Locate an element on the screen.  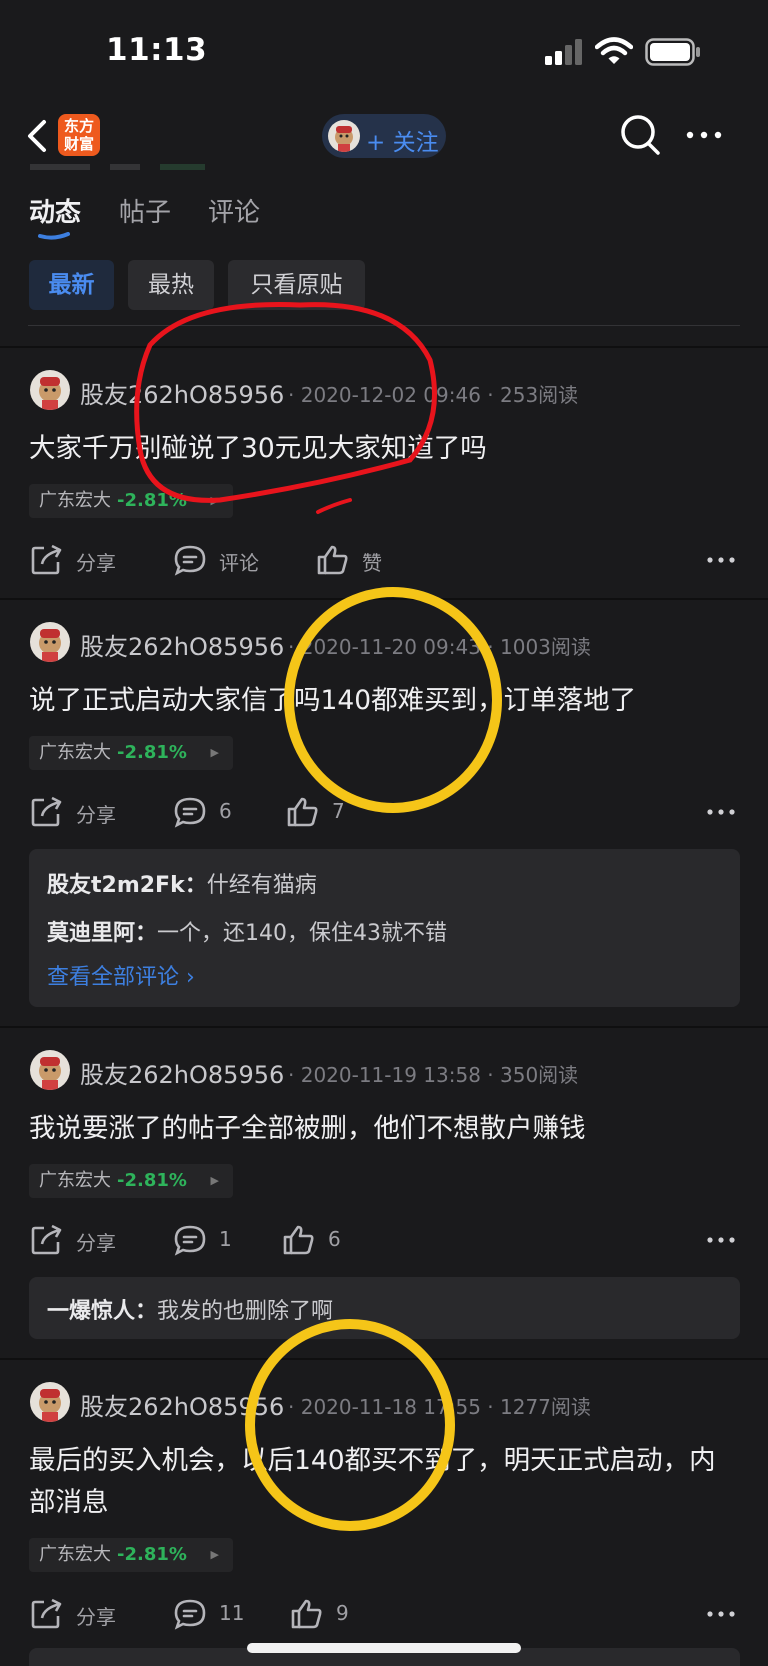
comment-button: 6 is located at coordinates (213, 812).